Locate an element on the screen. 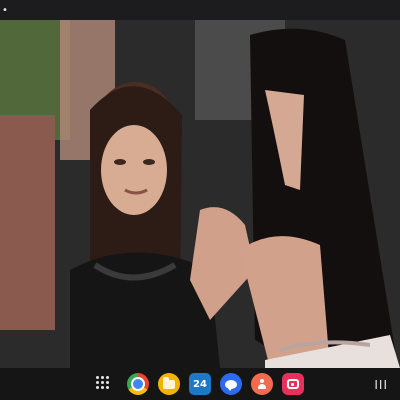  person-icon is located at coordinates (262, 384).